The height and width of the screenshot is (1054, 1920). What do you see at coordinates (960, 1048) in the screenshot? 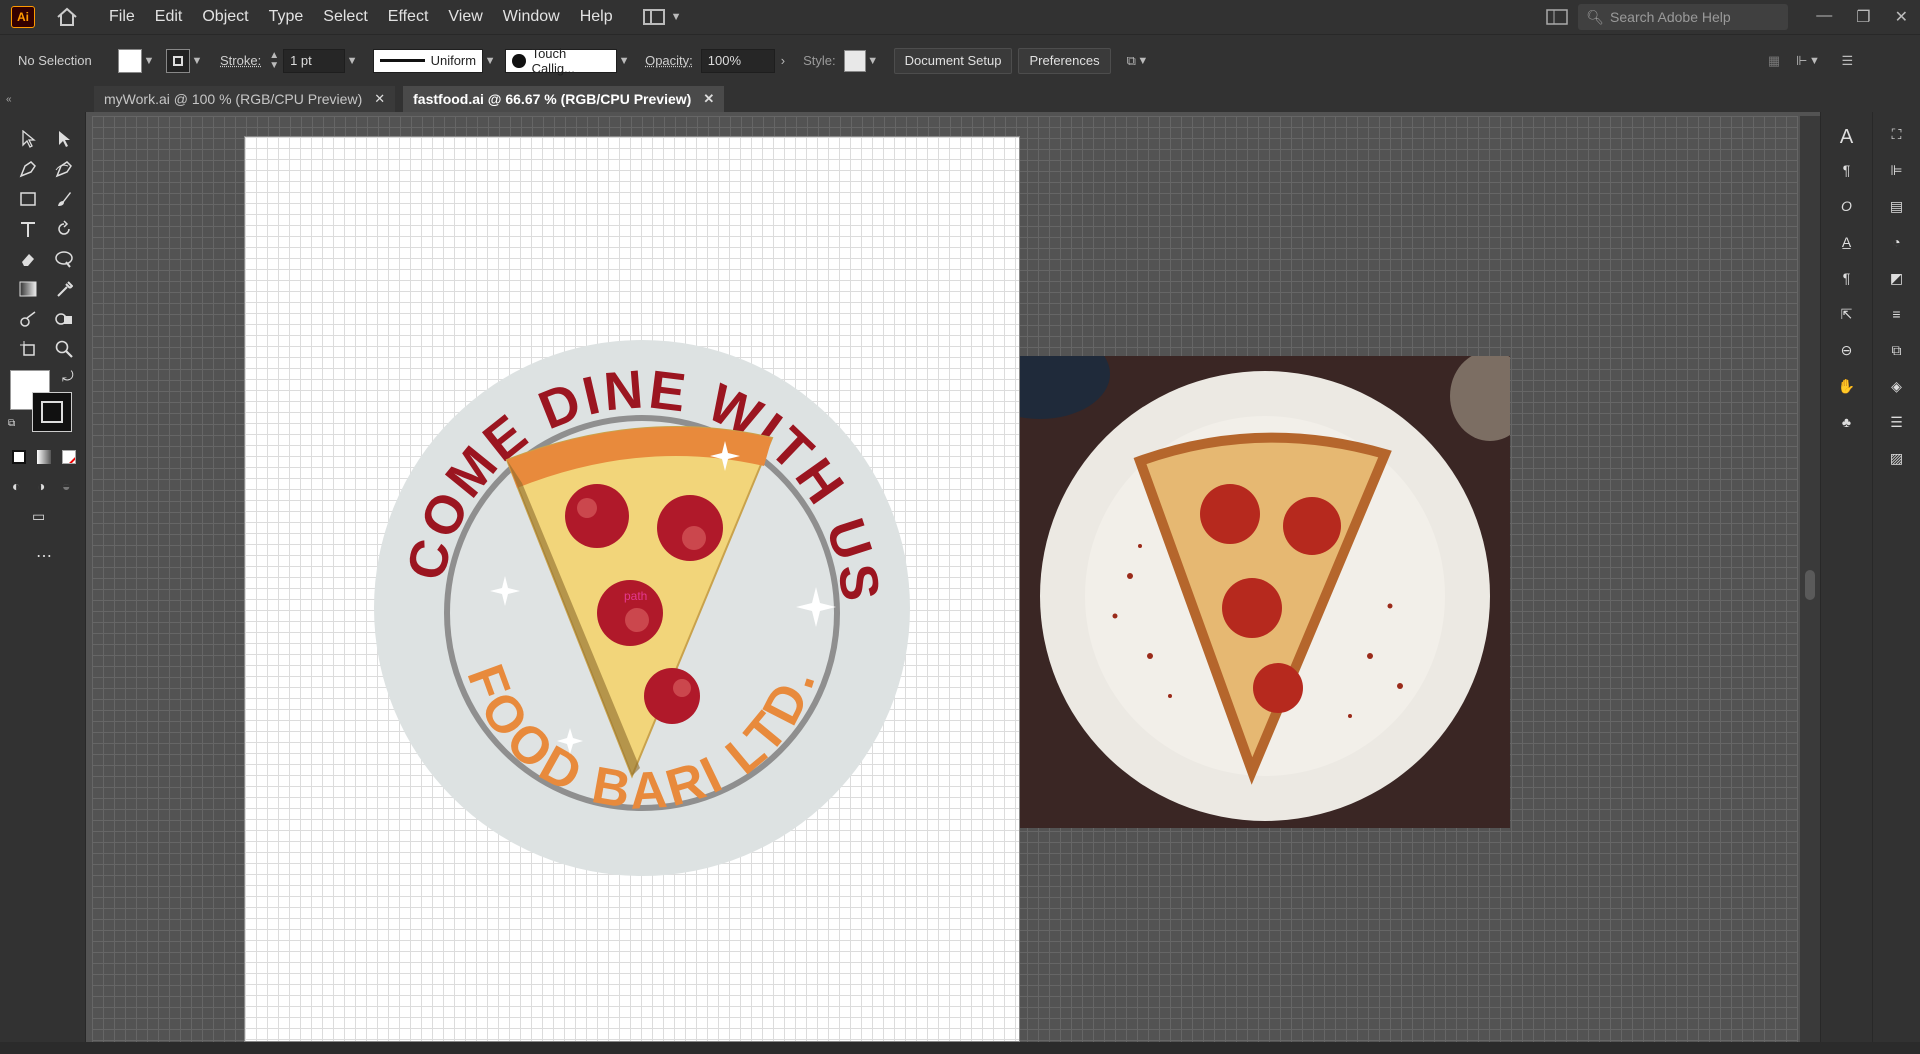
I see `horizontal-scrollbar` at bounding box center [960, 1048].